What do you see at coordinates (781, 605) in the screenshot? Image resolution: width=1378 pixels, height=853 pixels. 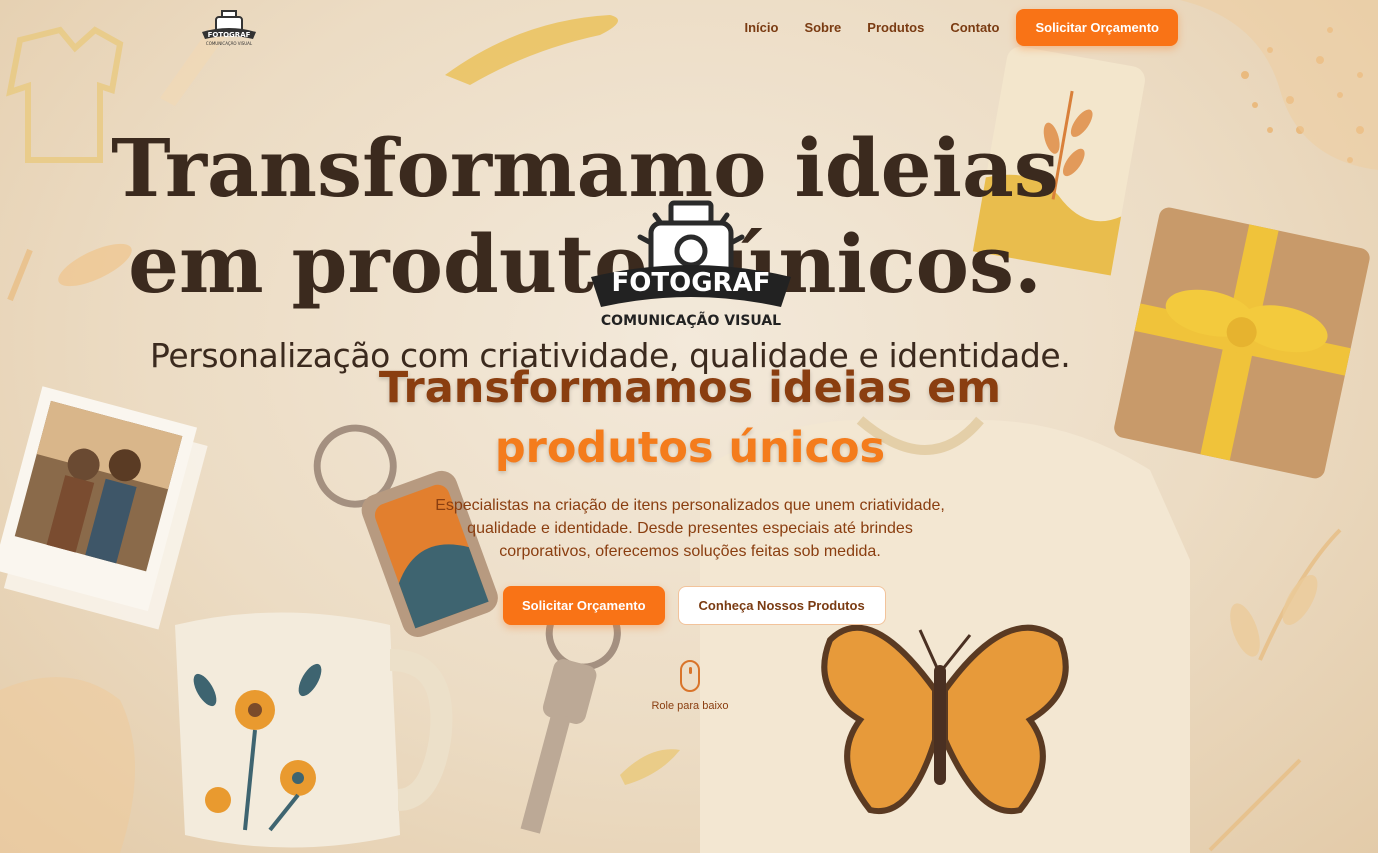 I see `products-button: Conheça Nossos Produtos` at bounding box center [781, 605].